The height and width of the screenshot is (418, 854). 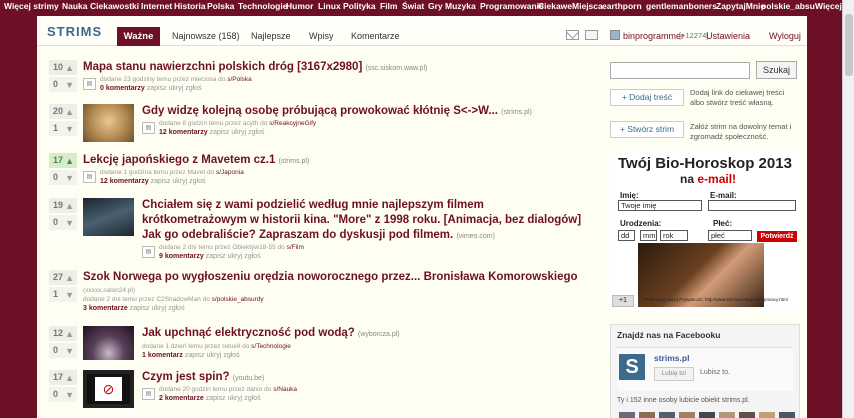 I want to click on strim-link: s/Polska, so click(x=239, y=79).